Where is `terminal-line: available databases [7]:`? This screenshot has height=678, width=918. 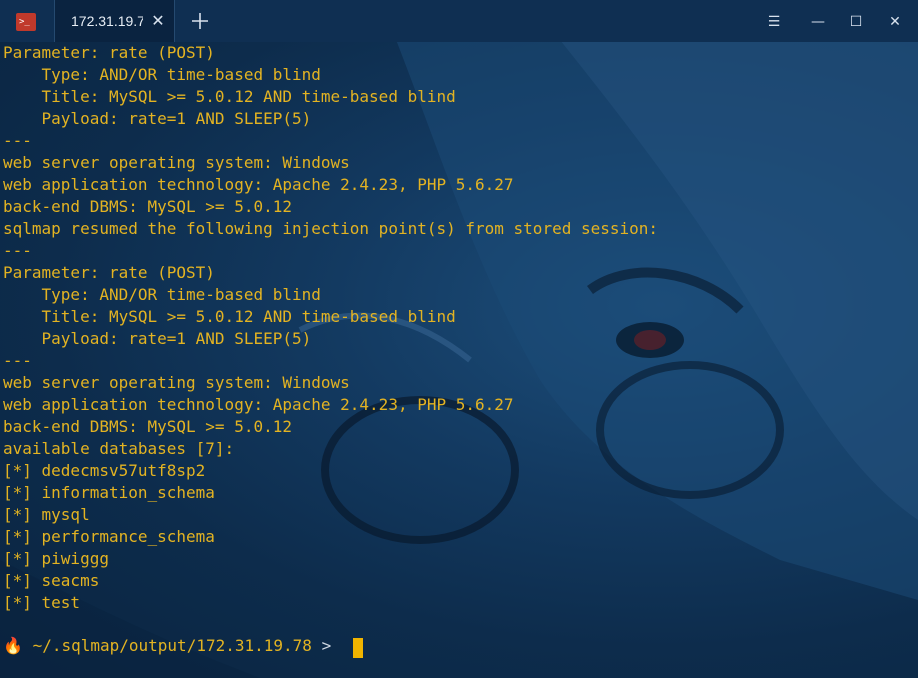
terminal-line: available databases [7]: is located at coordinates (119, 448).